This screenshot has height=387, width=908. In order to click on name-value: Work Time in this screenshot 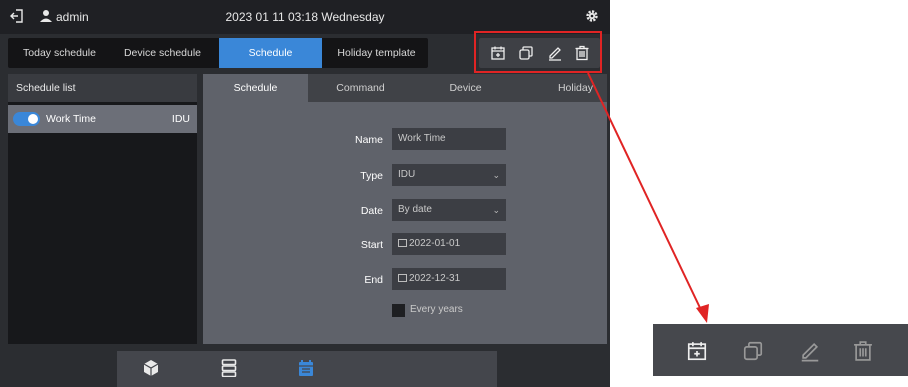, I will do `click(422, 138)`.